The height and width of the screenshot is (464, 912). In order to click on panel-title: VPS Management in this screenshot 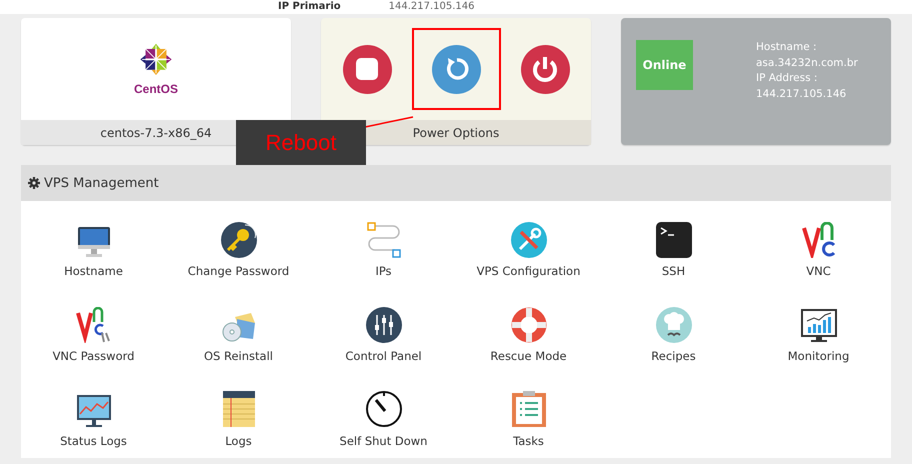, I will do `click(101, 183)`.